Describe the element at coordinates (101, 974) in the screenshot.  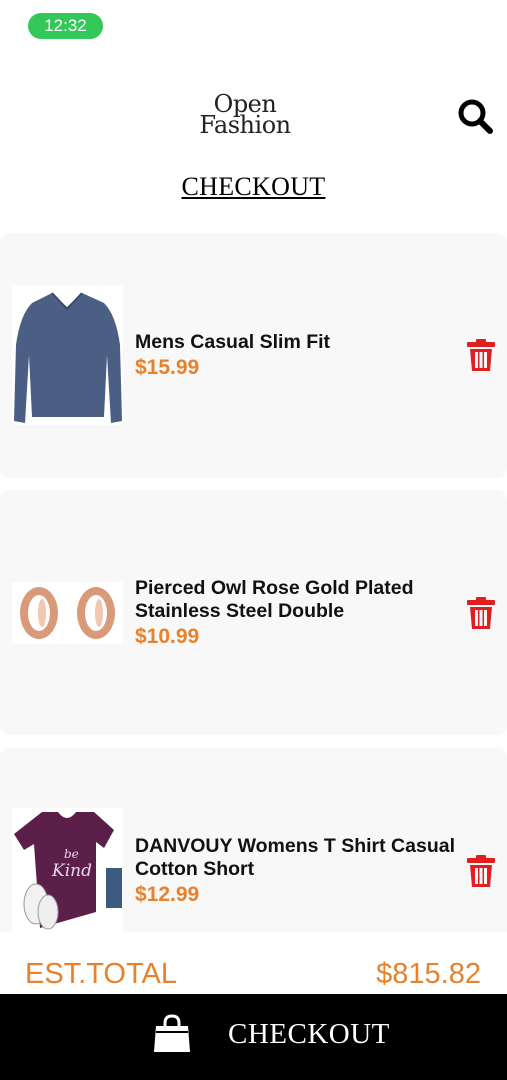
I see `total-label: EST.TOTAL` at that location.